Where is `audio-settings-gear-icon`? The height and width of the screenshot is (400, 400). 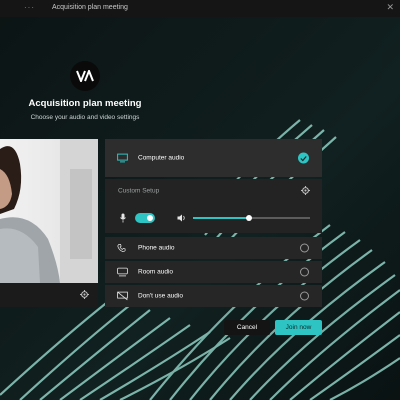 audio-settings-gear-icon is located at coordinates (305, 190).